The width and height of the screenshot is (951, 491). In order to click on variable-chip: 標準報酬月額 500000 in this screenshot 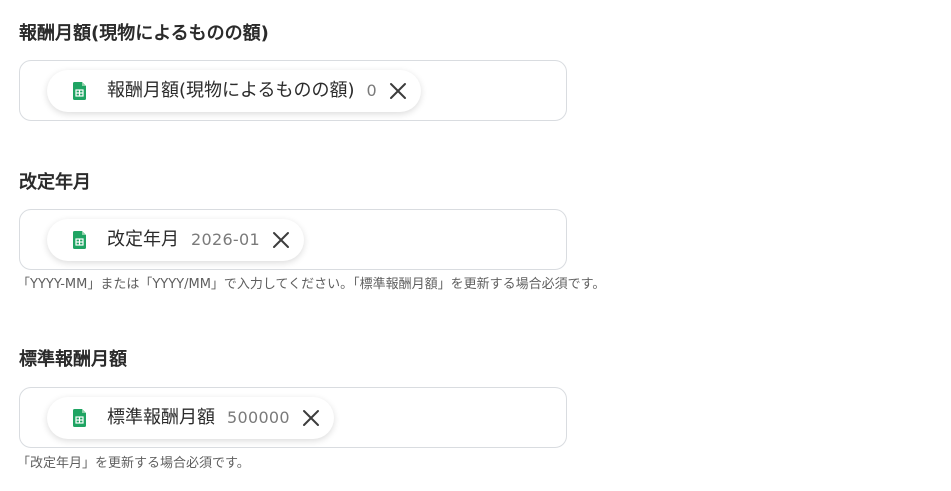, I will do `click(190, 418)`.